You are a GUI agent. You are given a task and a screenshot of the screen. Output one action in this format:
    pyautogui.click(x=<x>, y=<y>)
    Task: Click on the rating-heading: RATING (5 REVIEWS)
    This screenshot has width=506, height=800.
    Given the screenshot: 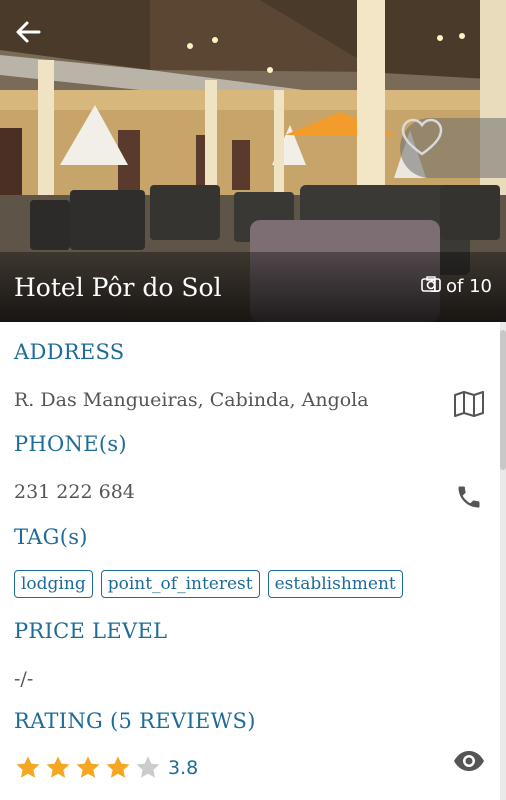 What is the action you would take?
    pyautogui.click(x=135, y=721)
    